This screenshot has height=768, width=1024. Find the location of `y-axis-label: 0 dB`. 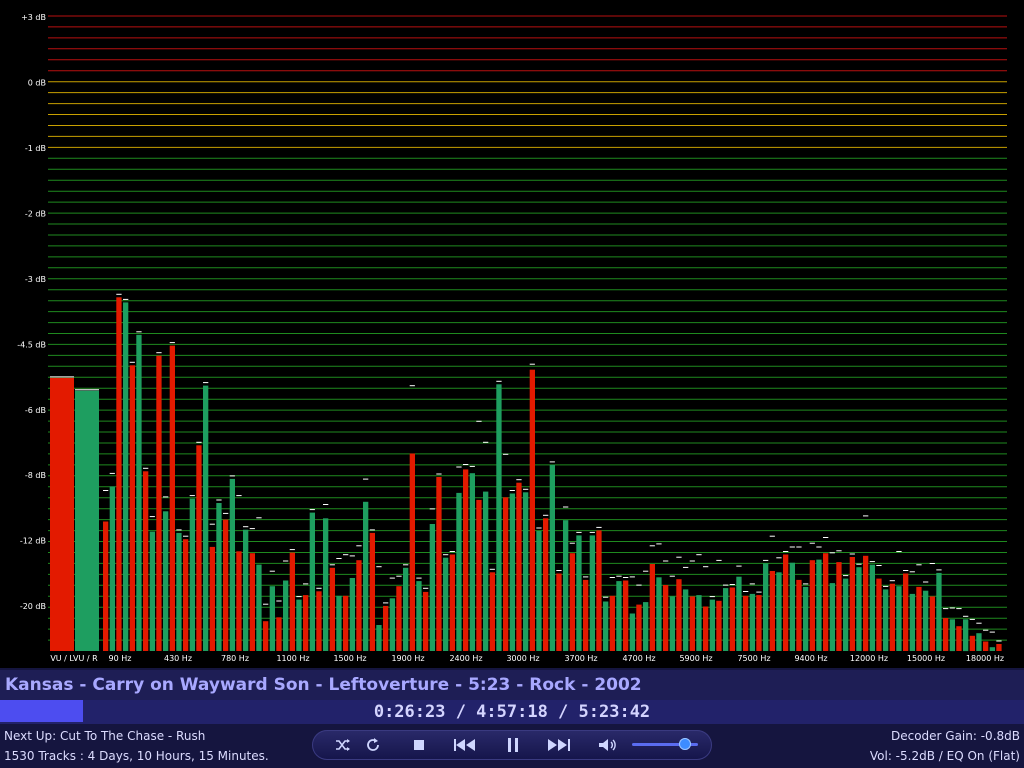

y-axis-label: 0 dB is located at coordinates (37, 83).